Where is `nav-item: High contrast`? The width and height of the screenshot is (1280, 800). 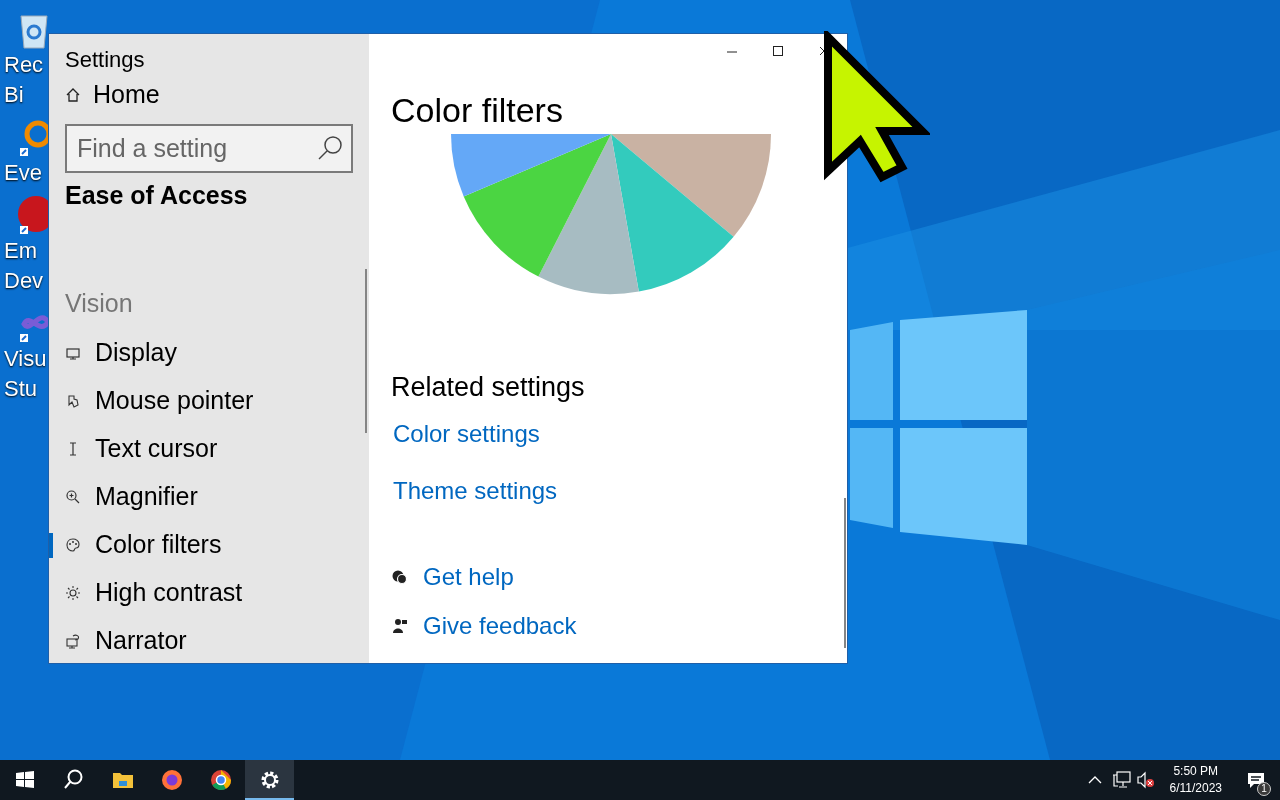 nav-item: High contrast is located at coordinates (209, 593).